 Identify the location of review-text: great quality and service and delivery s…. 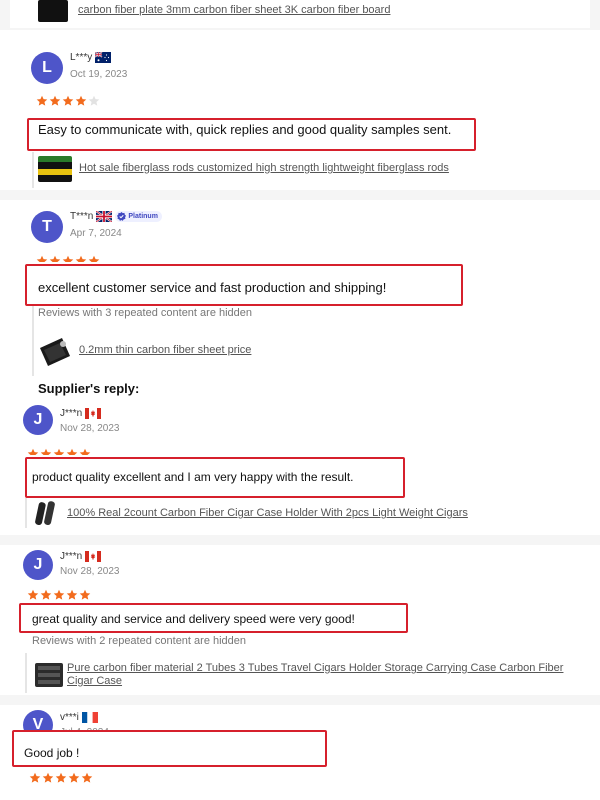
(193, 619).